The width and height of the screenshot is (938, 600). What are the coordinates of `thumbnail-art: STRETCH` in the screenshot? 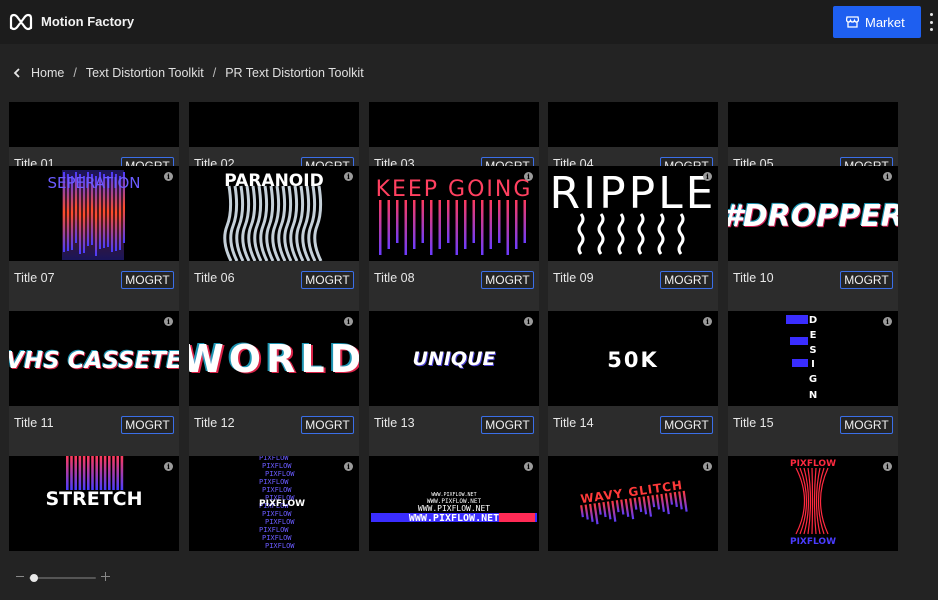 It's located at (94, 483).